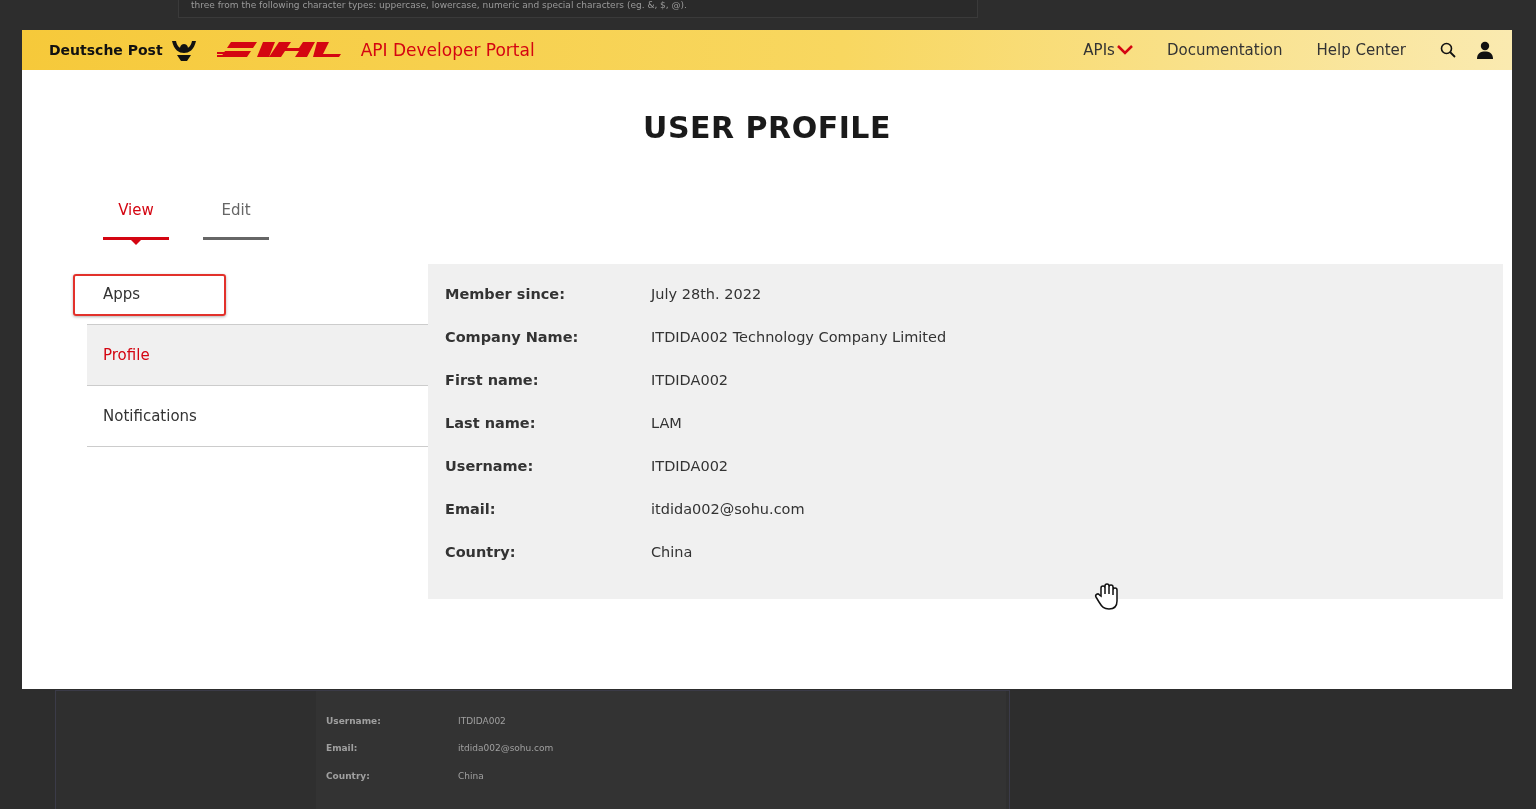 The width and height of the screenshot is (1536, 809). What do you see at coordinates (1361, 50) in the screenshot?
I see `nav-link: Help Center` at bounding box center [1361, 50].